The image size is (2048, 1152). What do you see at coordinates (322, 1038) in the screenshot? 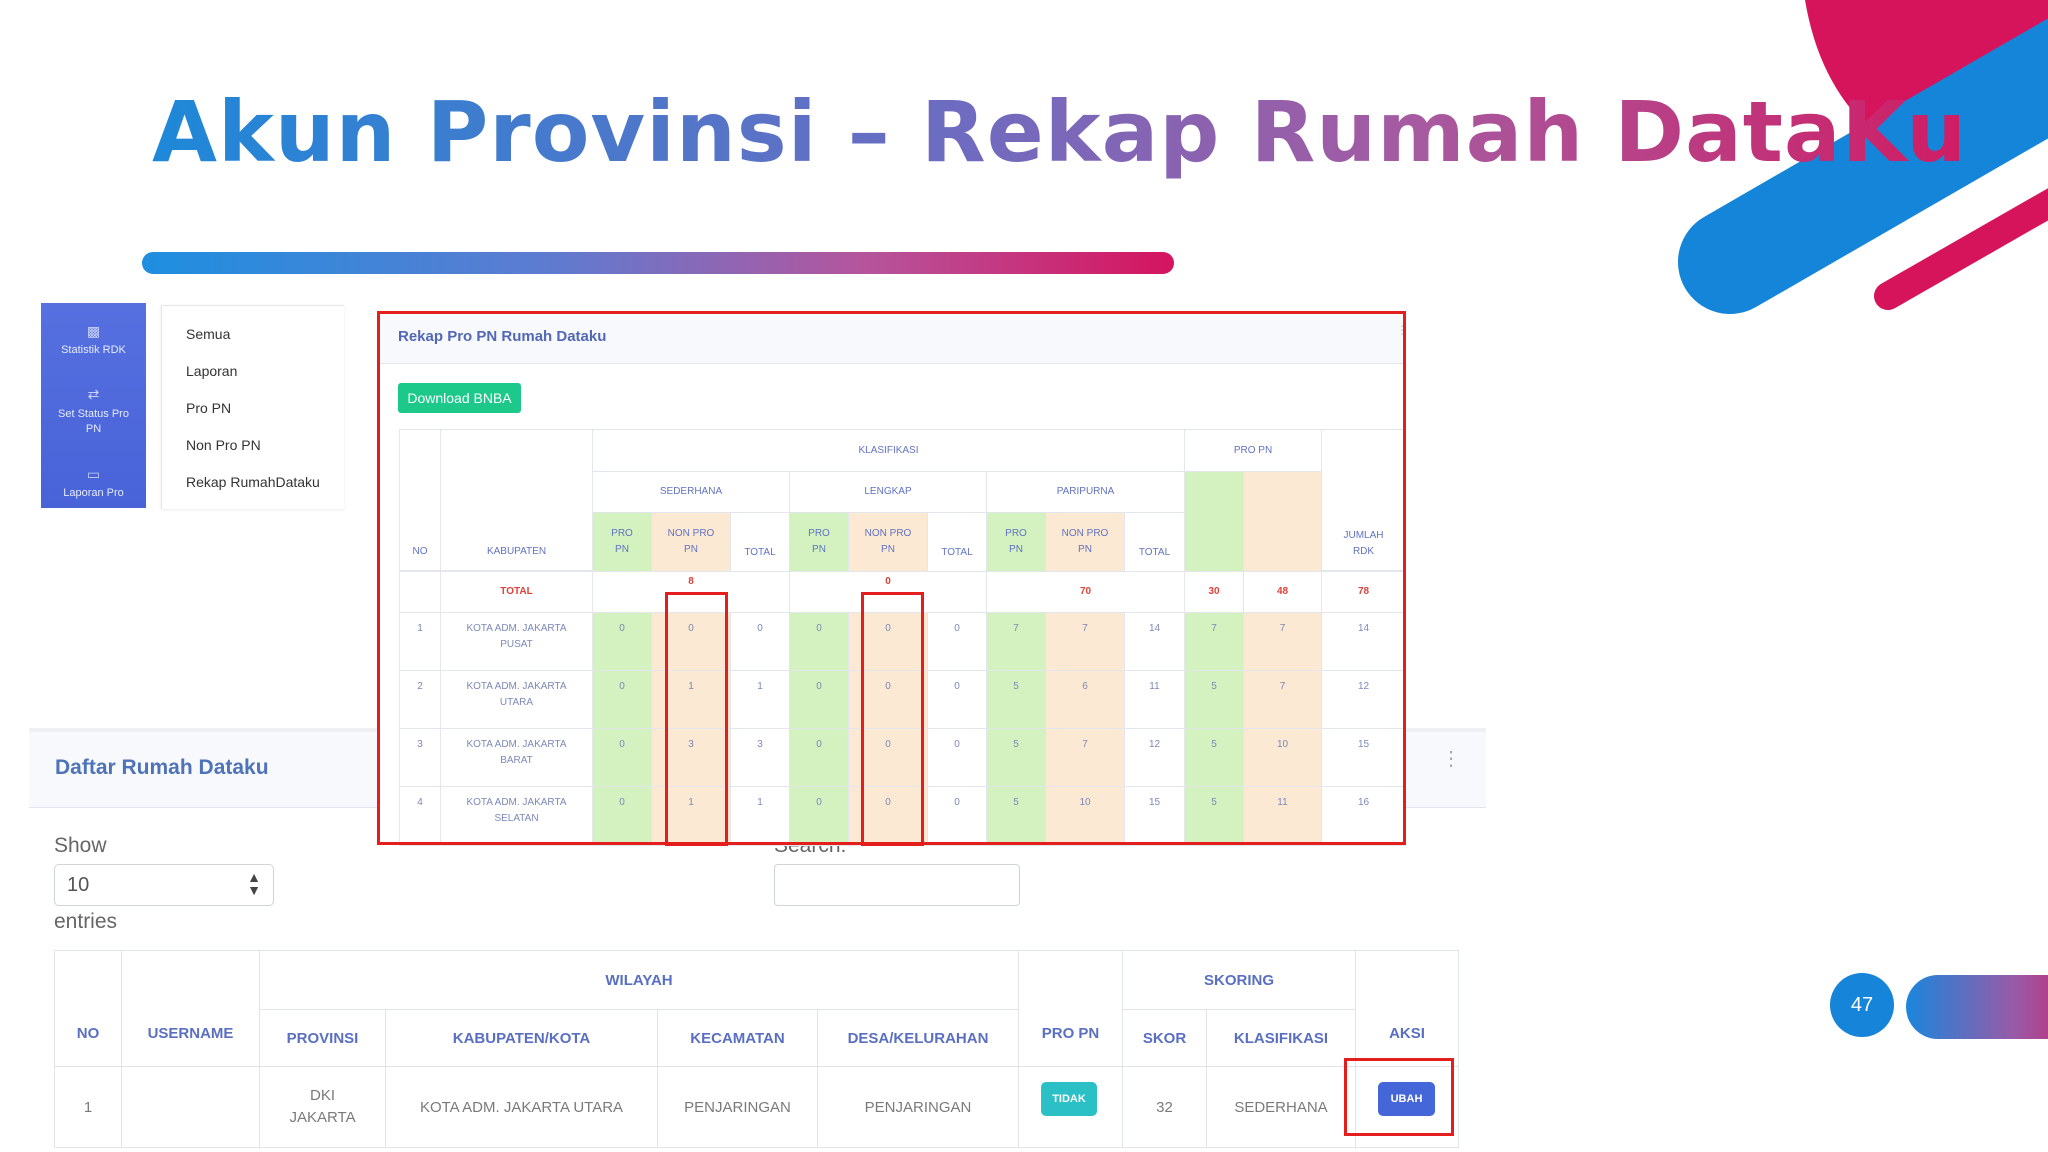
I see `col-header-provinsi: PROVINSI` at bounding box center [322, 1038].